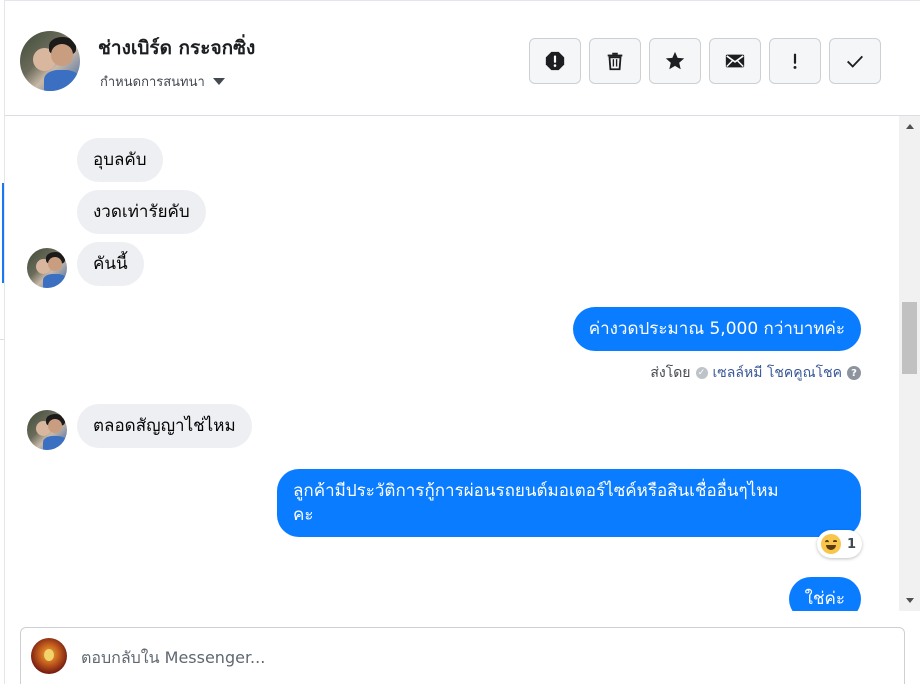 Image resolution: width=920 pixels, height=684 pixels. I want to click on message-bubble-incoming: งวดเท่ารัยคับ, so click(141, 212).